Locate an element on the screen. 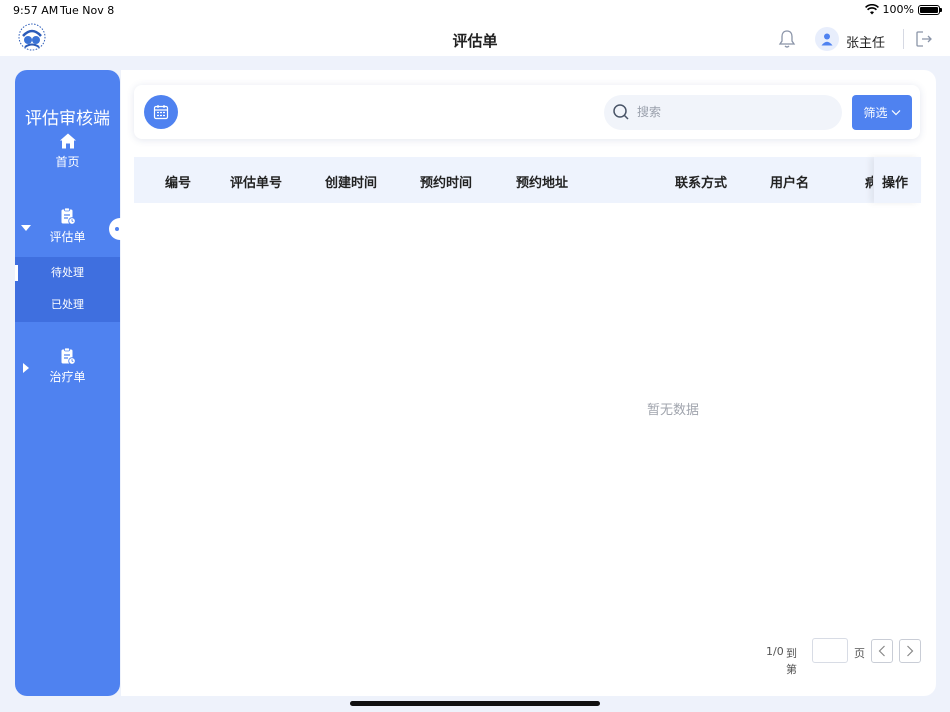  prev-page-button is located at coordinates (882, 651).